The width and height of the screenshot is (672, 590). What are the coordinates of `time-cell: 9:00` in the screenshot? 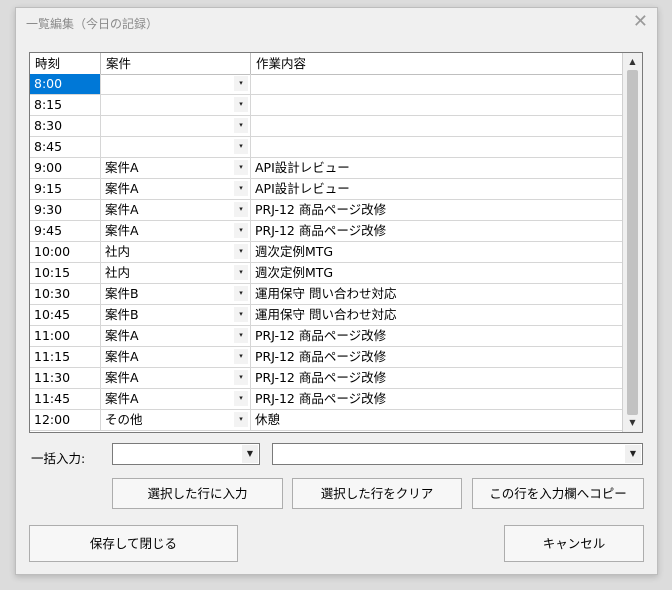 It's located at (65, 168).